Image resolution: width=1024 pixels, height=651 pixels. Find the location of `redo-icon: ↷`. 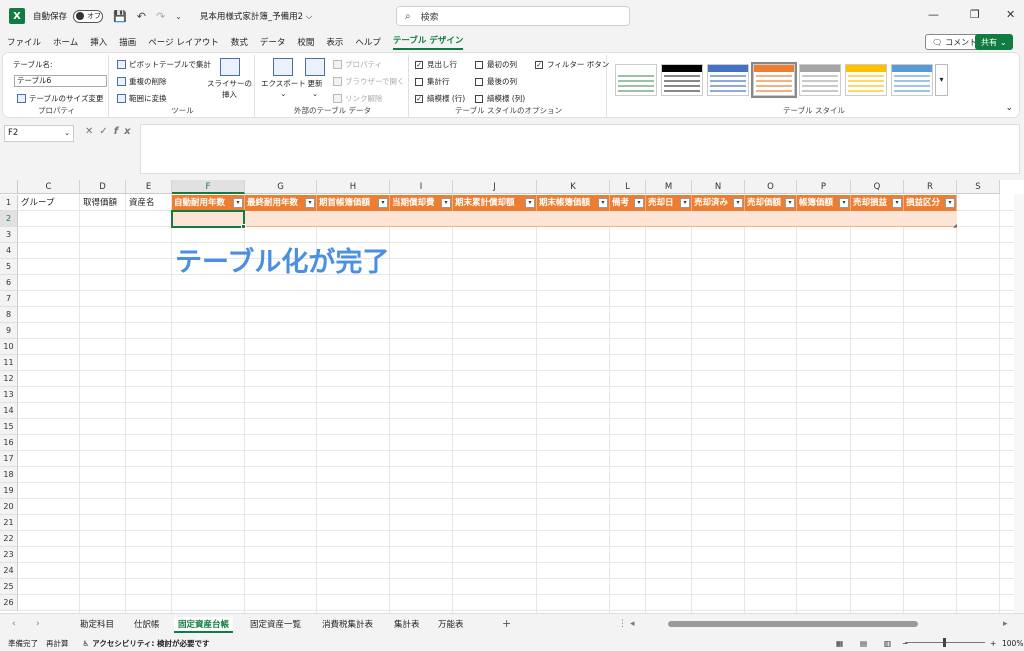

redo-icon: ↷ is located at coordinates (160, 16).